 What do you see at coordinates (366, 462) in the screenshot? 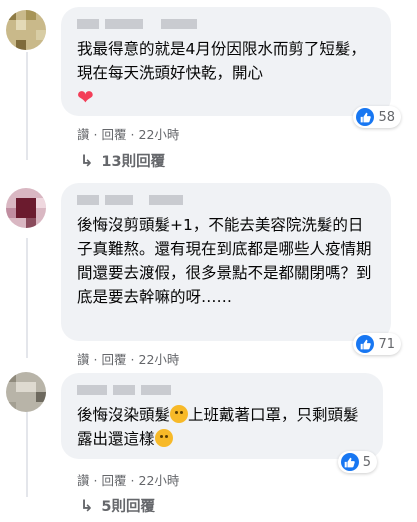
I see `reaction-count: 5` at bounding box center [366, 462].